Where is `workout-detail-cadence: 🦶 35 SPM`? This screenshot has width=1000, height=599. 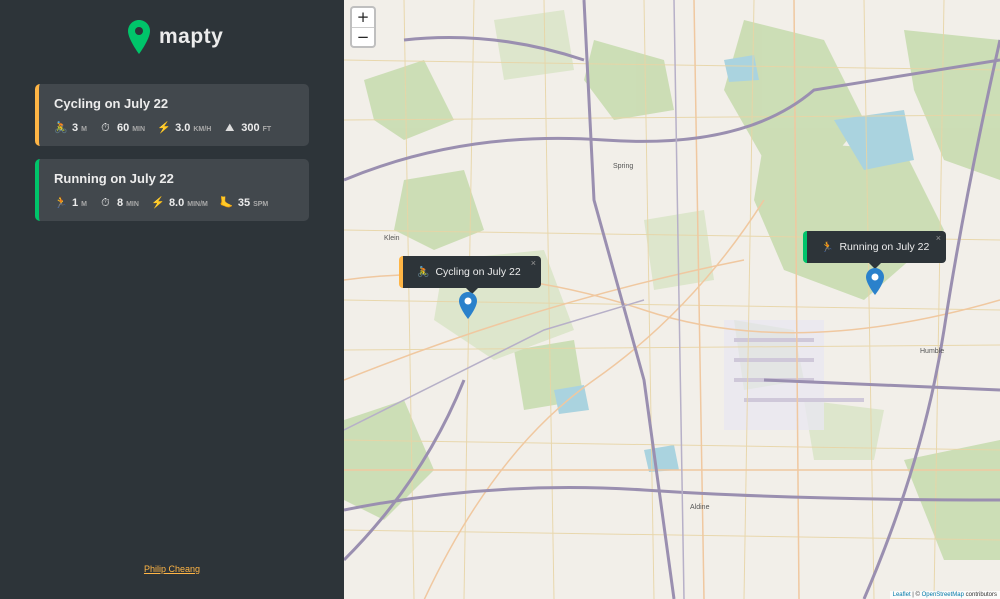 workout-detail-cadence: 🦶 35 SPM is located at coordinates (244, 202).